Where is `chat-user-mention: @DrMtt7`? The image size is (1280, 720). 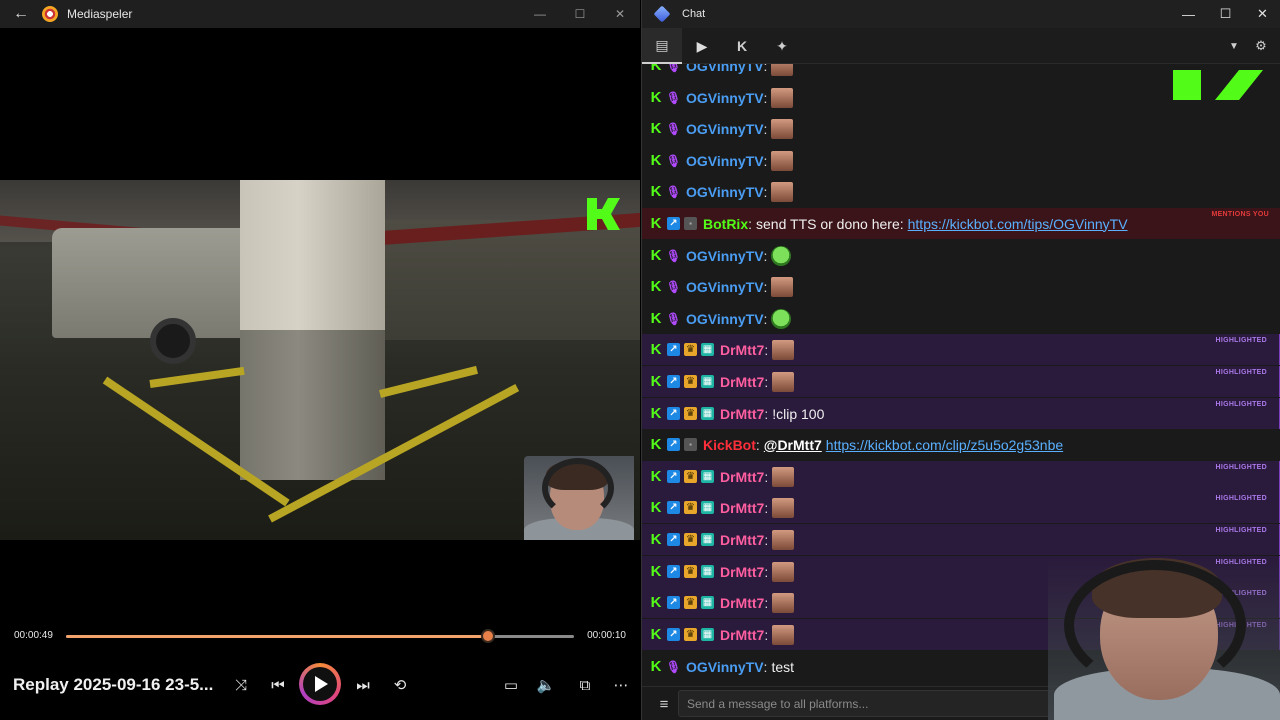
chat-user-mention: @DrMtt7 is located at coordinates (793, 445).